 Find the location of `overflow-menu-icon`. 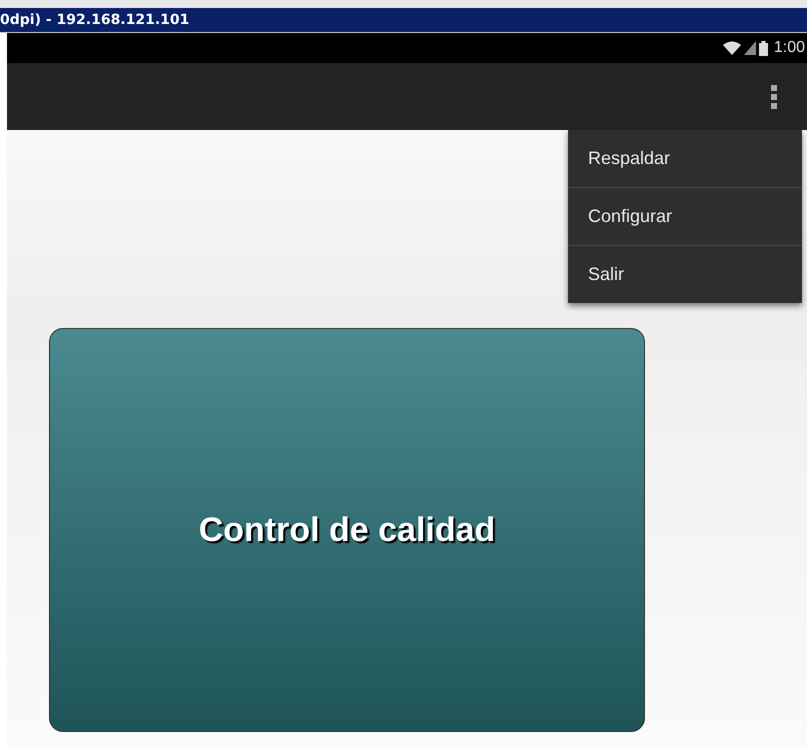

overflow-menu-icon is located at coordinates (774, 96).